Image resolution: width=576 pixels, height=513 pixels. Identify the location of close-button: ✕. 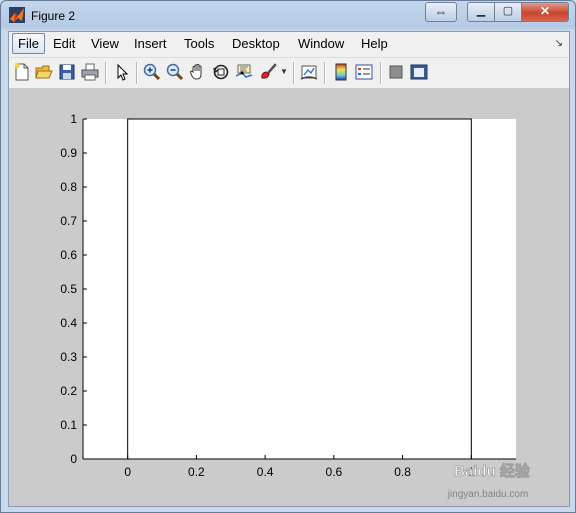
(545, 12).